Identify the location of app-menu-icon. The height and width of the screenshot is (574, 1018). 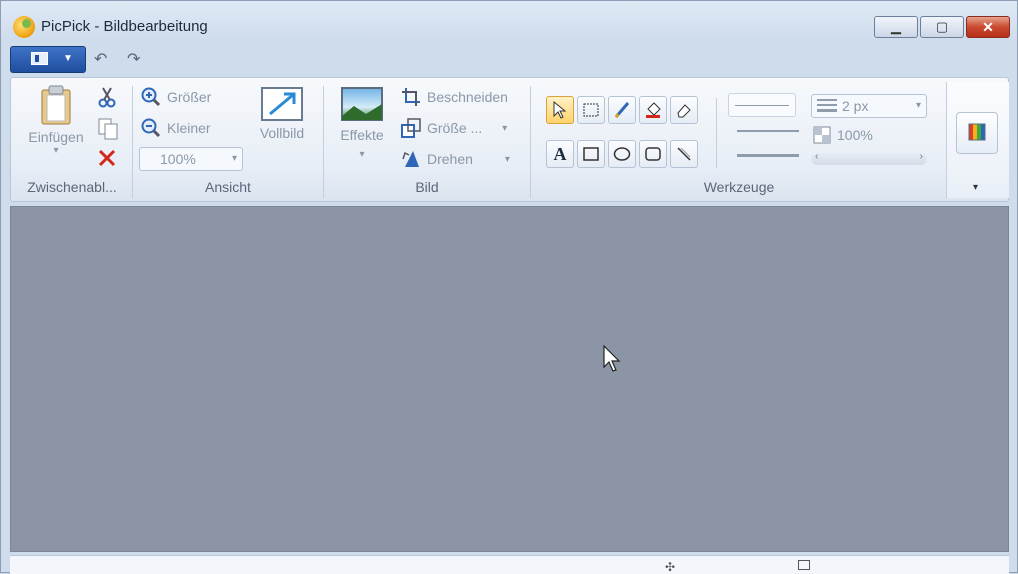
(39, 58).